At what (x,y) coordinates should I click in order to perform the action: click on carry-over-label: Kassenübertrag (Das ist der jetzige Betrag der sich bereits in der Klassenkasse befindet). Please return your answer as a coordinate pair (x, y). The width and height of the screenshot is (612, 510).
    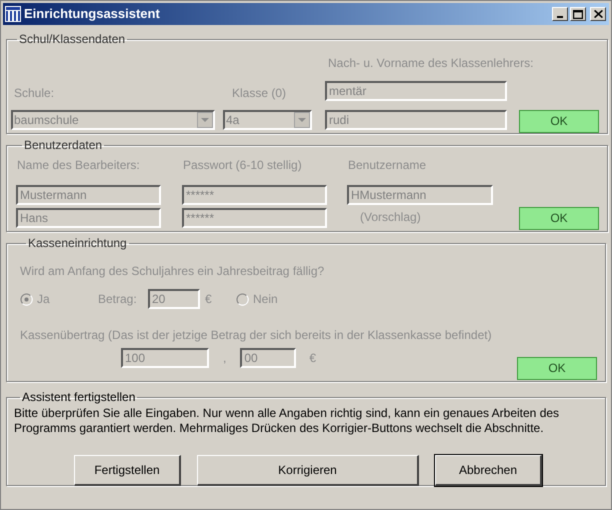
    Looking at the image, I should click on (256, 335).